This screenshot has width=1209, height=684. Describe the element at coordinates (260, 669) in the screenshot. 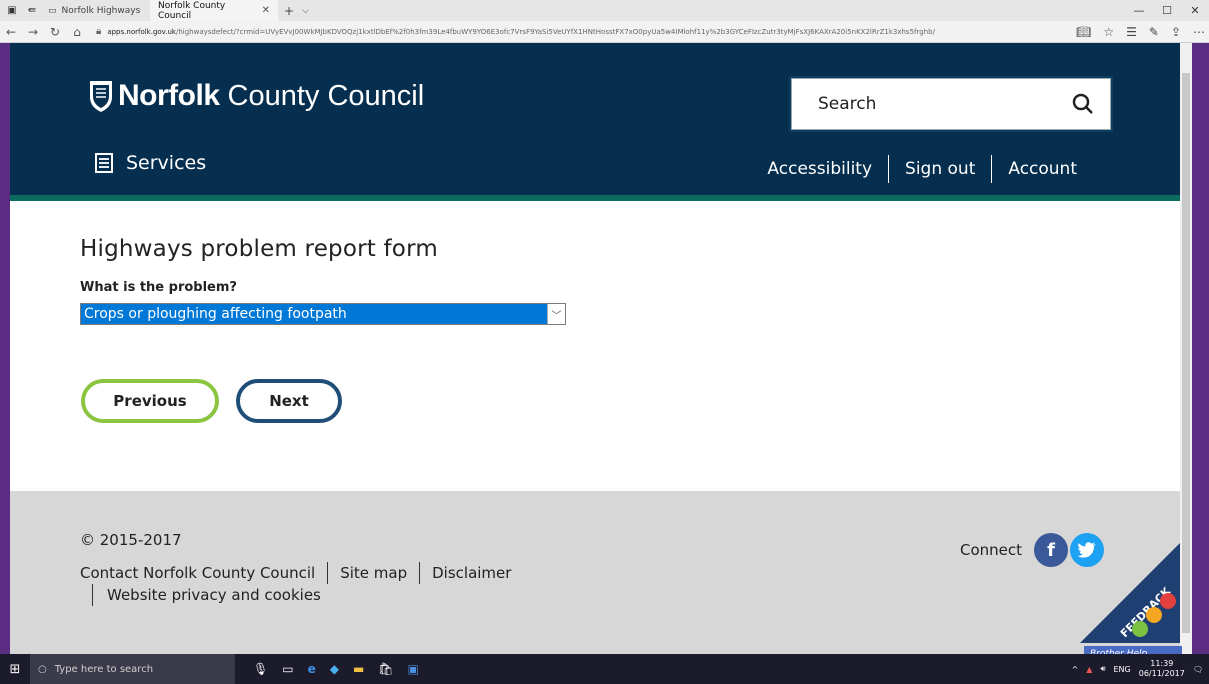

I see `microphone-icon: 🎙︎` at that location.